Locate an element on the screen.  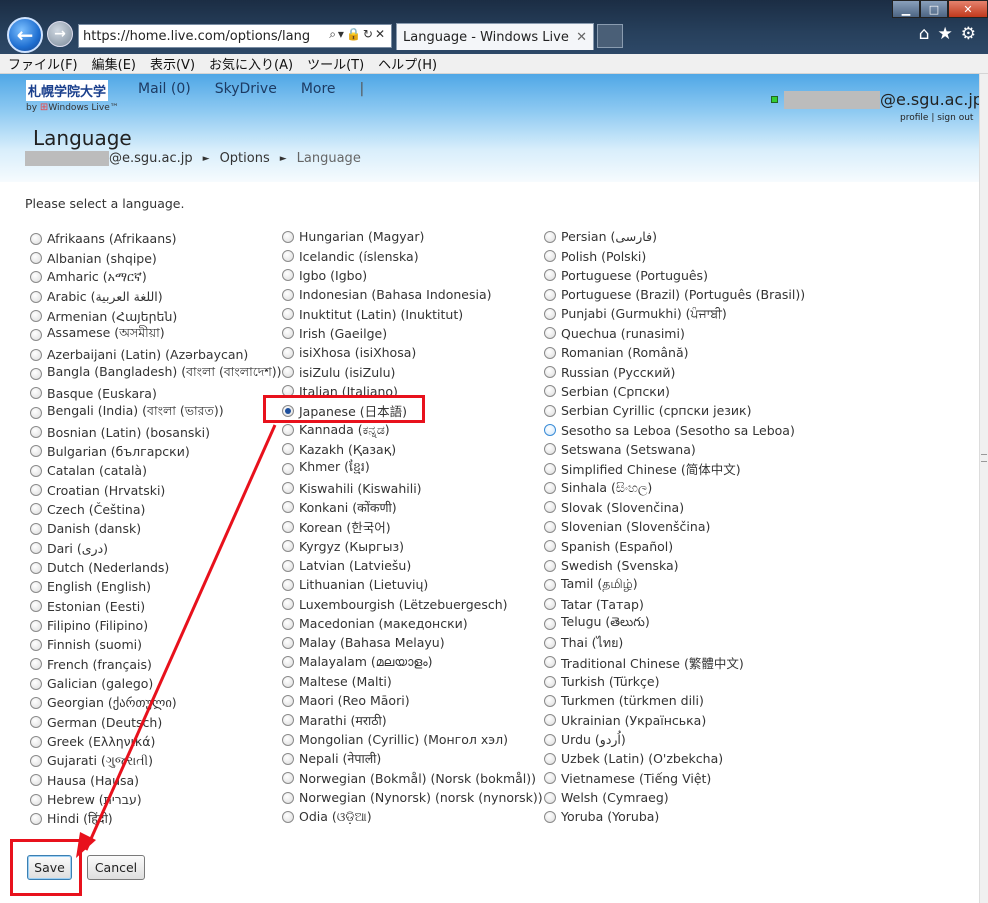
language-option: Turkish (Türkçe) is located at coordinates (674, 681).